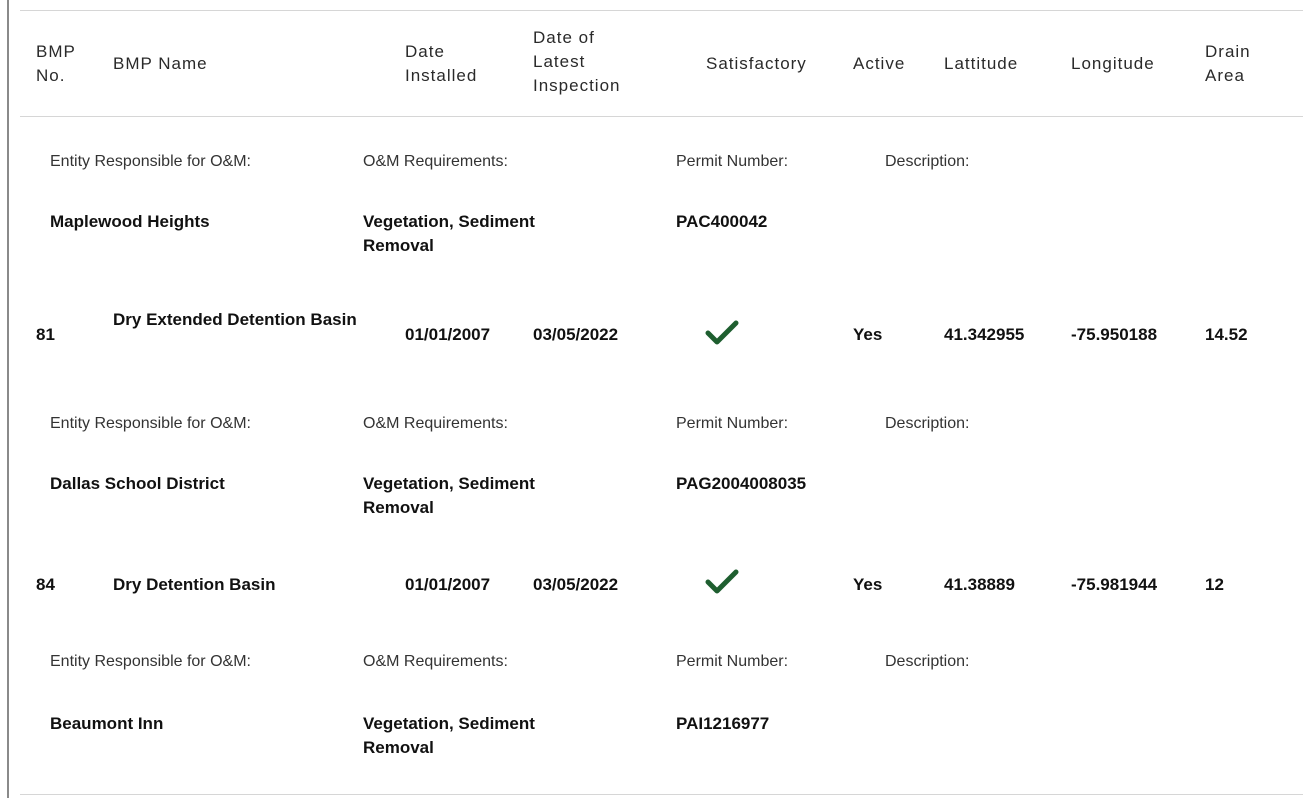 The width and height of the screenshot is (1307, 798). I want to click on header-bmp-name: BMP Name, so click(160, 63).